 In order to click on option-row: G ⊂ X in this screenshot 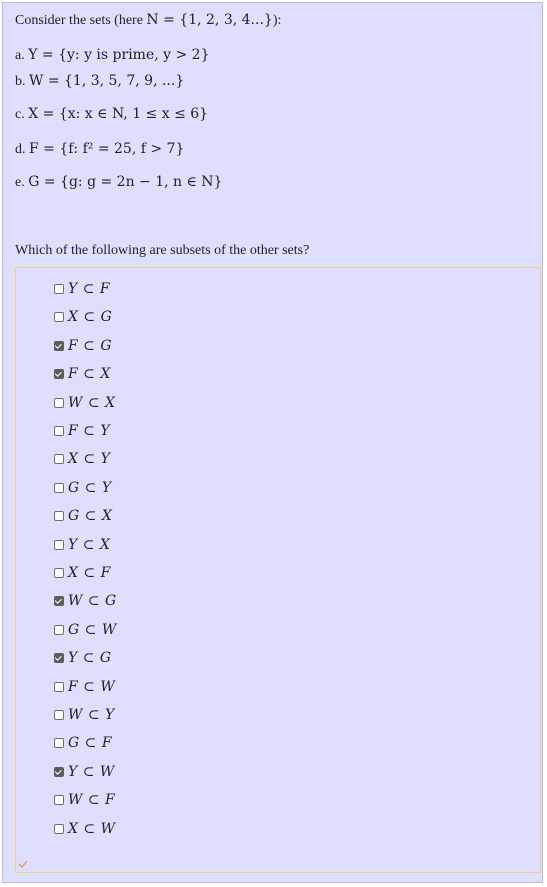, I will do `click(83, 516)`.